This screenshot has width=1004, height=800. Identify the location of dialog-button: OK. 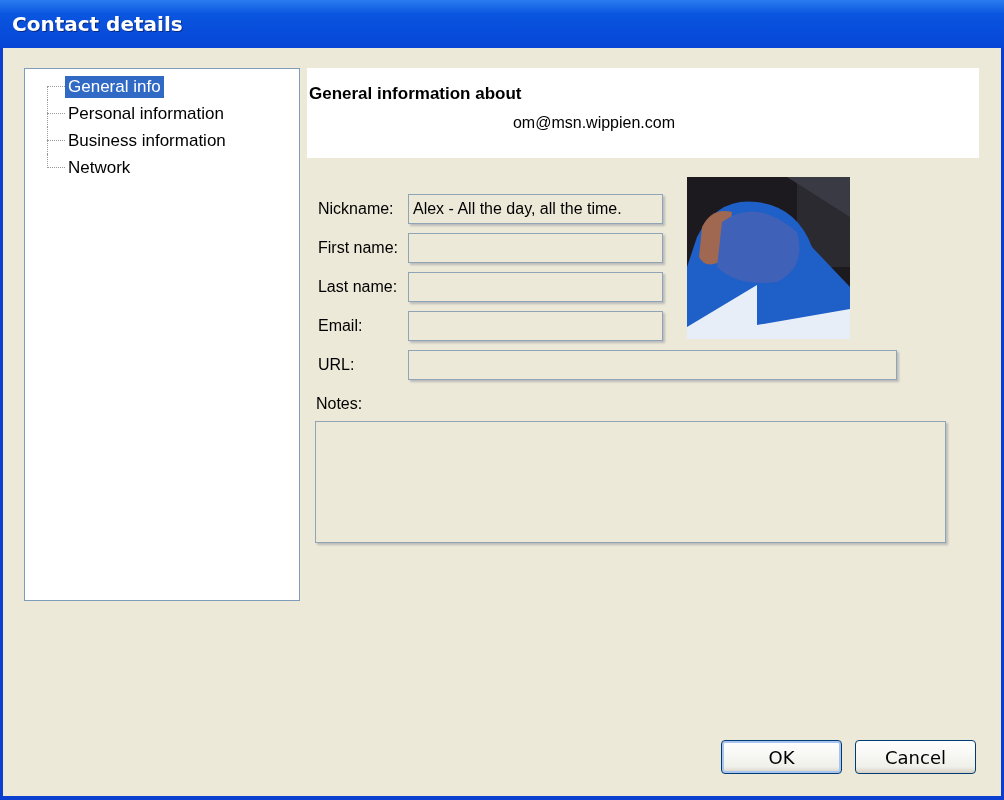
(781, 757).